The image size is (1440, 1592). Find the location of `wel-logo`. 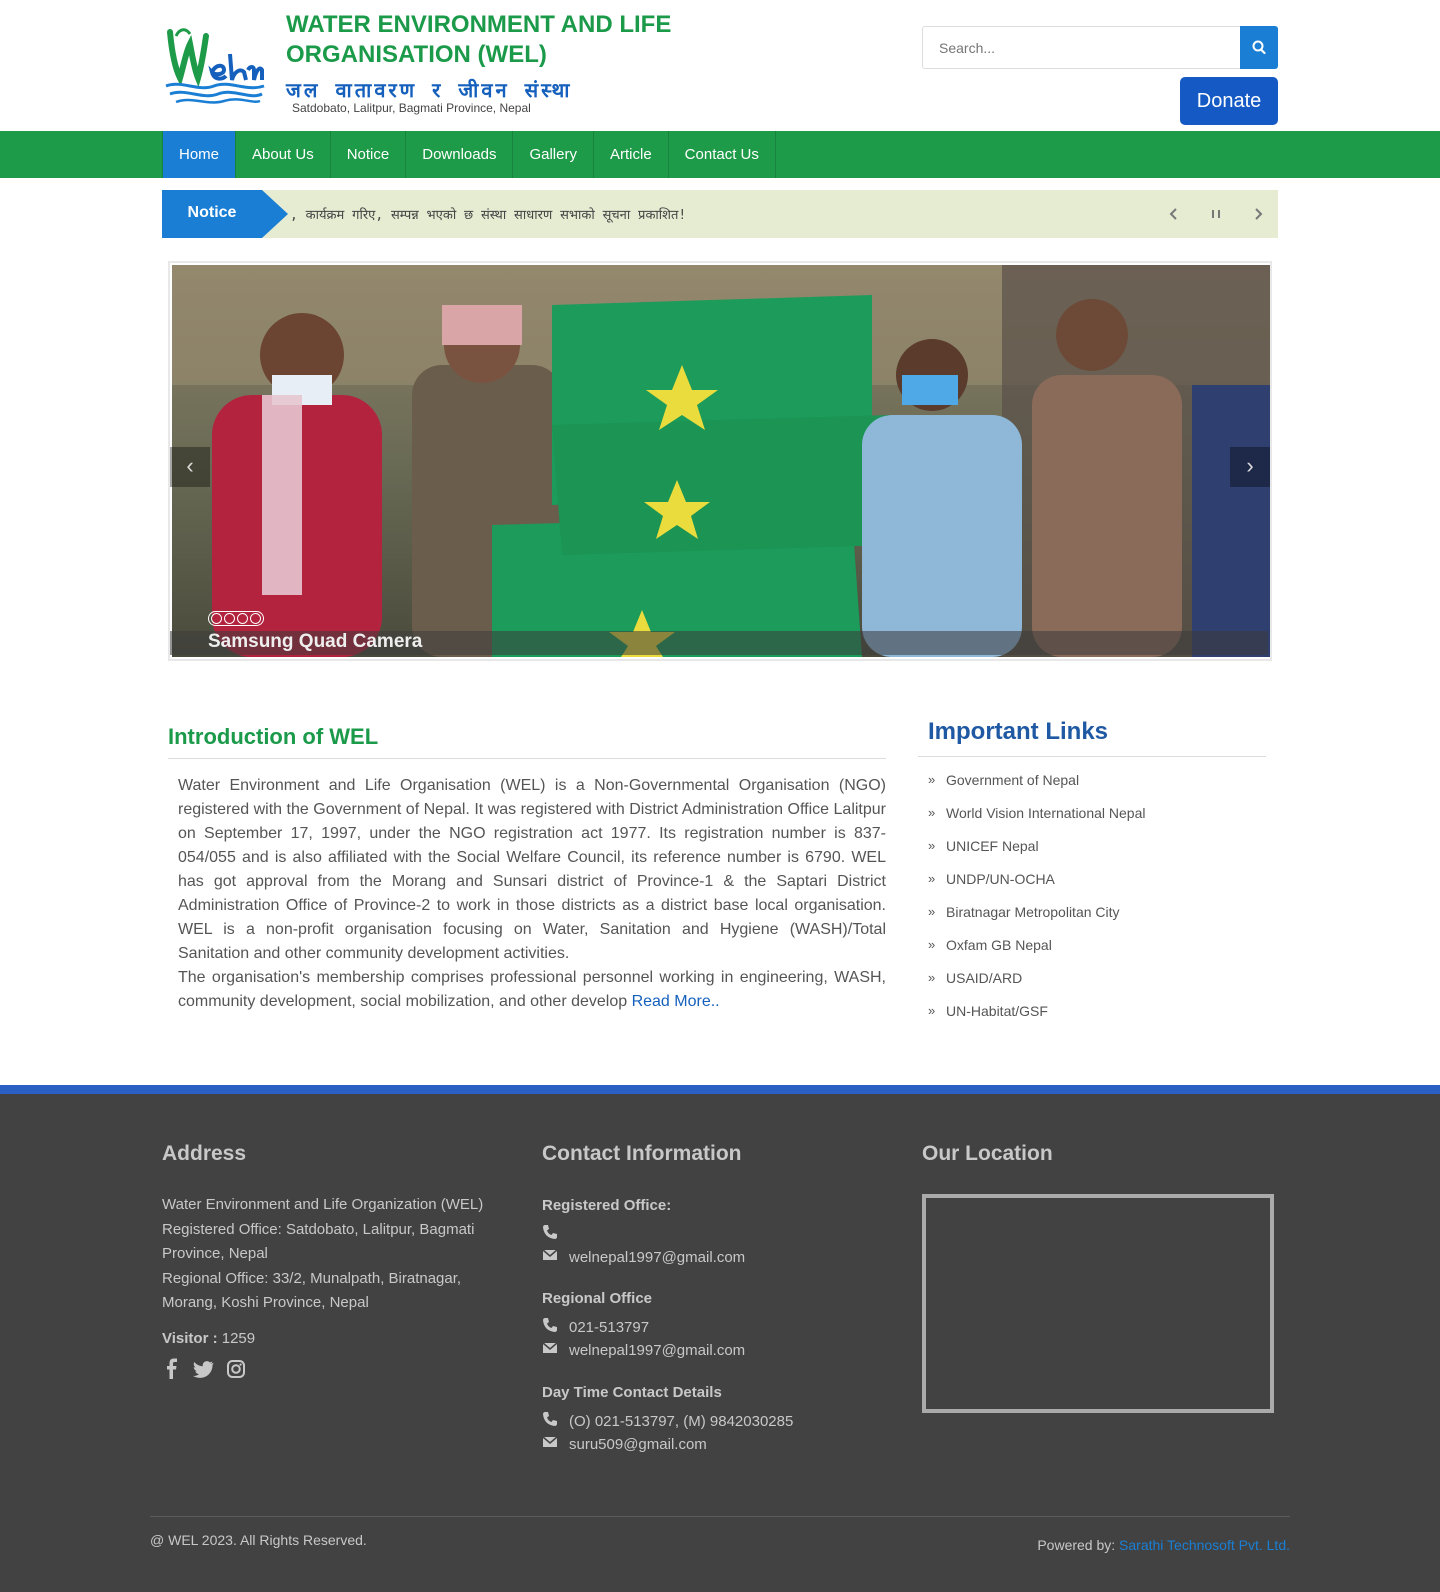

wel-logo is located at coordinates (215, 65).